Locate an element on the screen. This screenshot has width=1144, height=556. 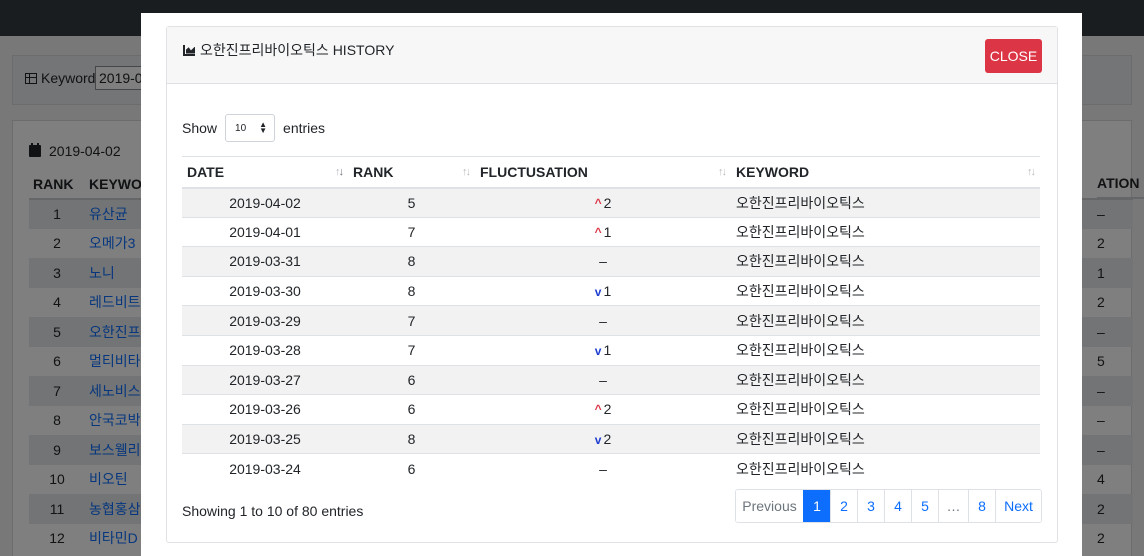
history-date: 2019-03-28 is located at coordinates (265, 350).